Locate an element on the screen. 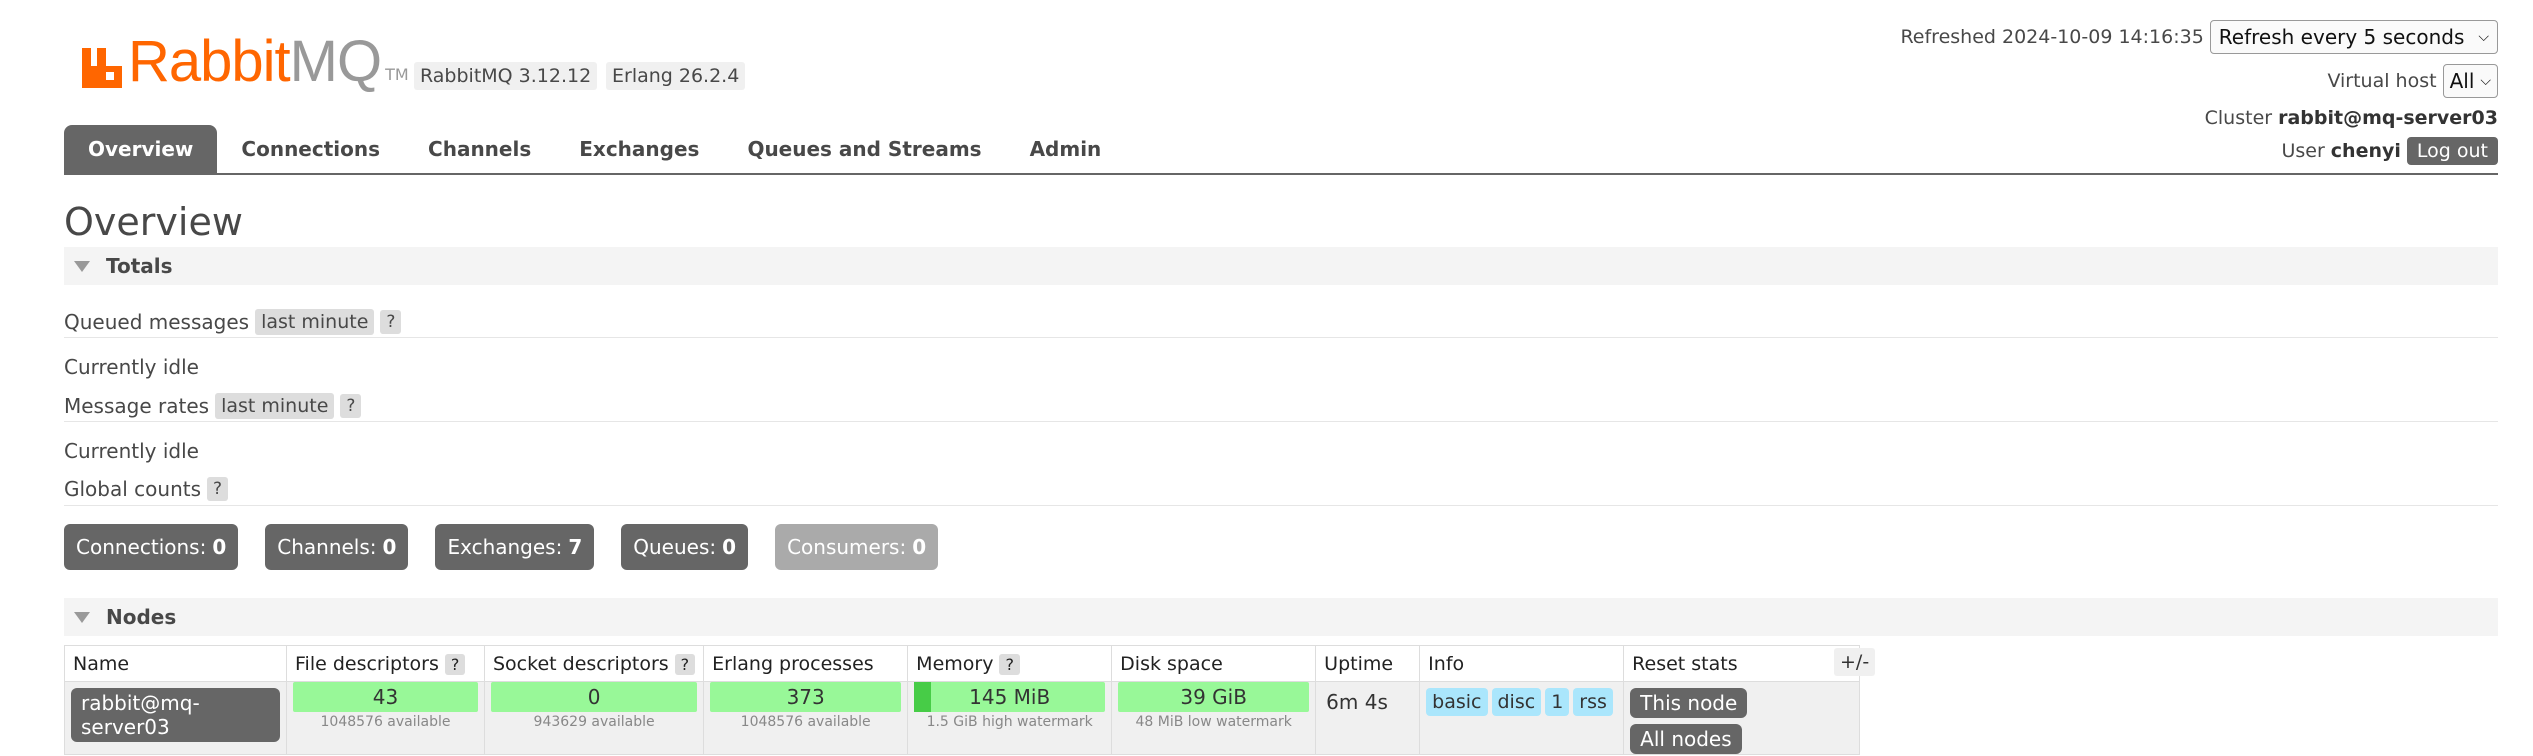 The image size is (2533, 756). tabs-underline is located at coordinates (1281, 174).